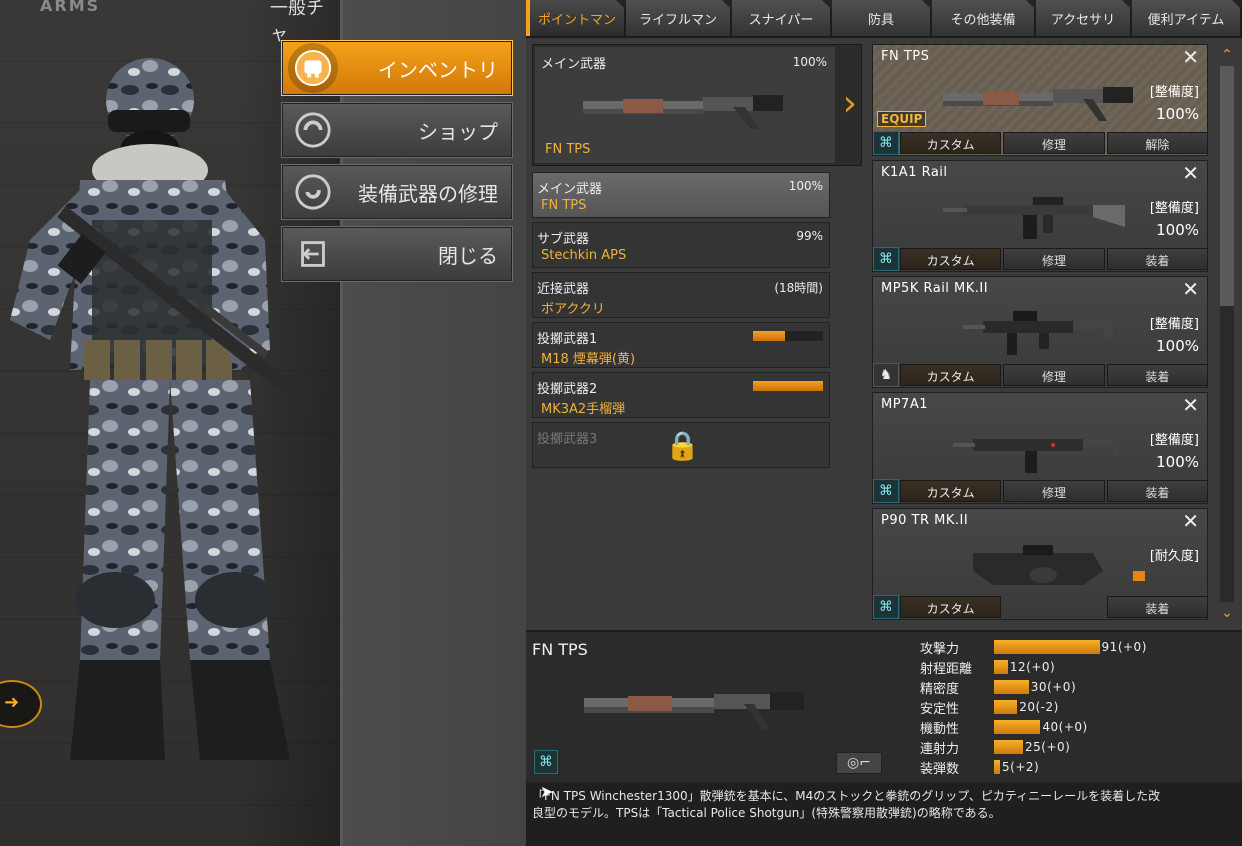  Describe the element at coordinates (882, 18) in the screenshot. I see `tab-armor: 防具` at that location.